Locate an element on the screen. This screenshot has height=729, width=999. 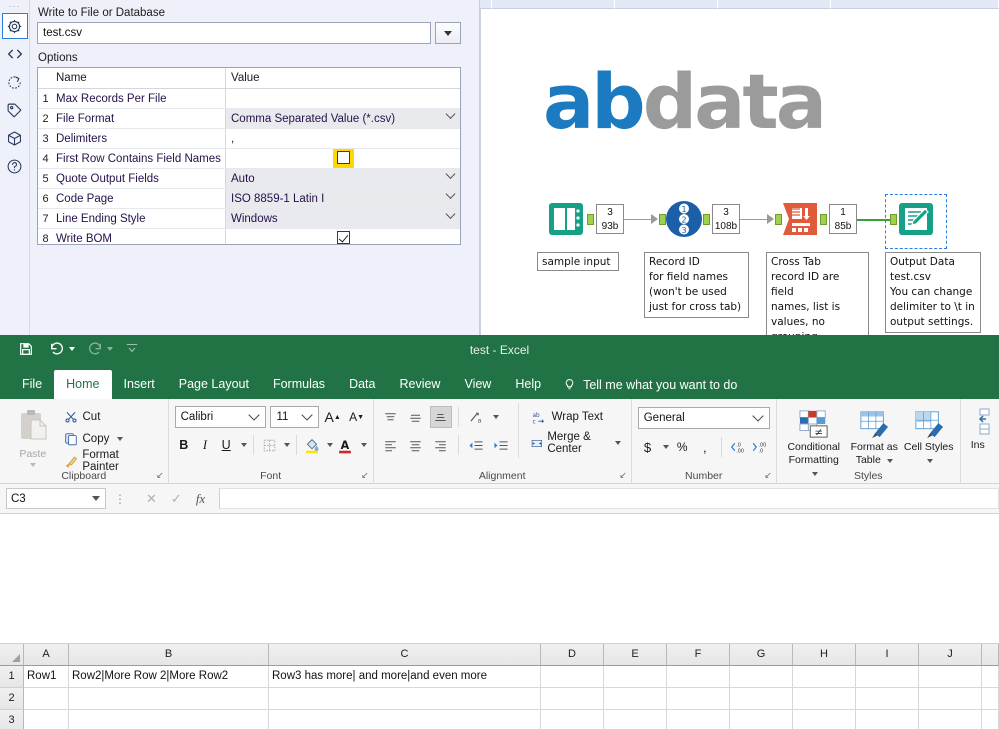
cell-j2 is located at coordinates (950, 699).